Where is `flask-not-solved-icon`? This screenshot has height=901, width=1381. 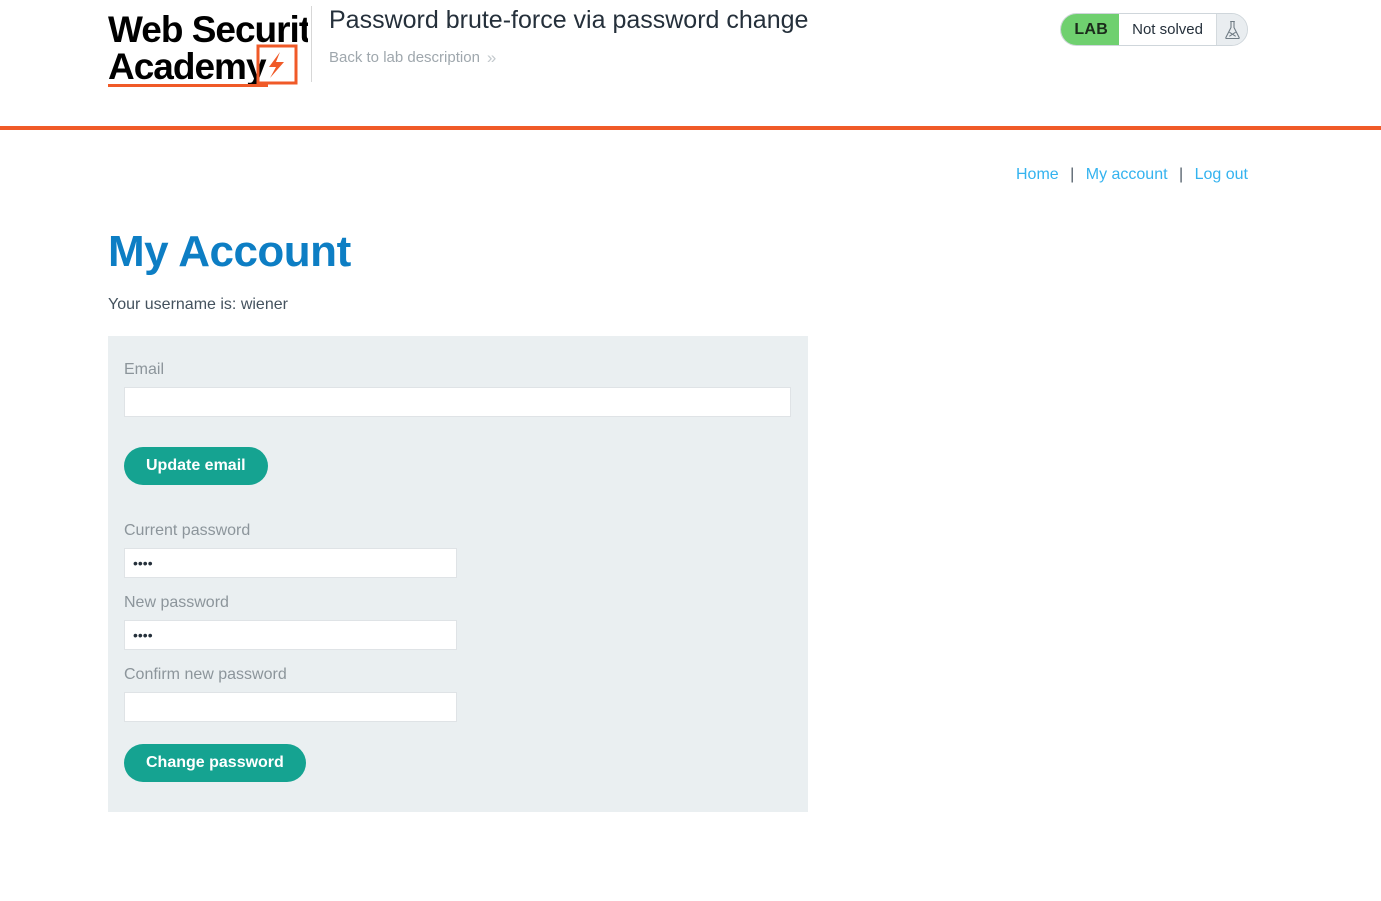 flask-not-solved-icon is located at coordinates (1231, 29).